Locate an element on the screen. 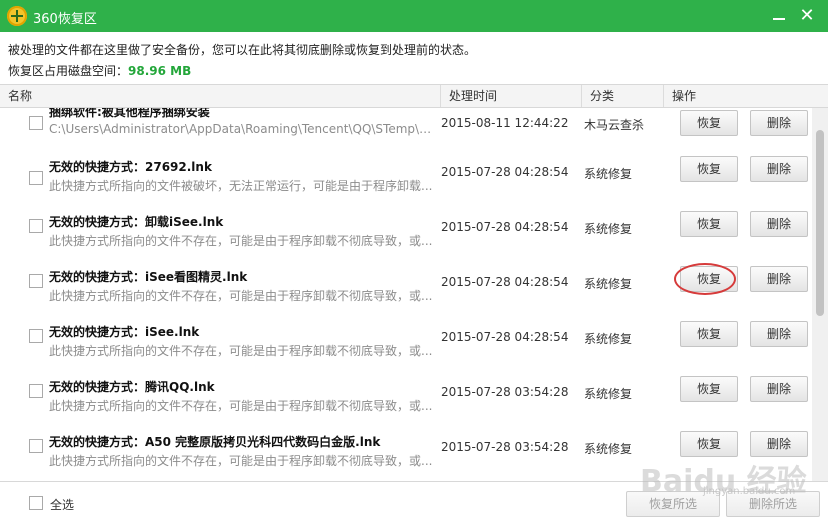 The width and height of the screenshot is (828, 524). column-header-category: 分类 is located at coordinates (623, 96).